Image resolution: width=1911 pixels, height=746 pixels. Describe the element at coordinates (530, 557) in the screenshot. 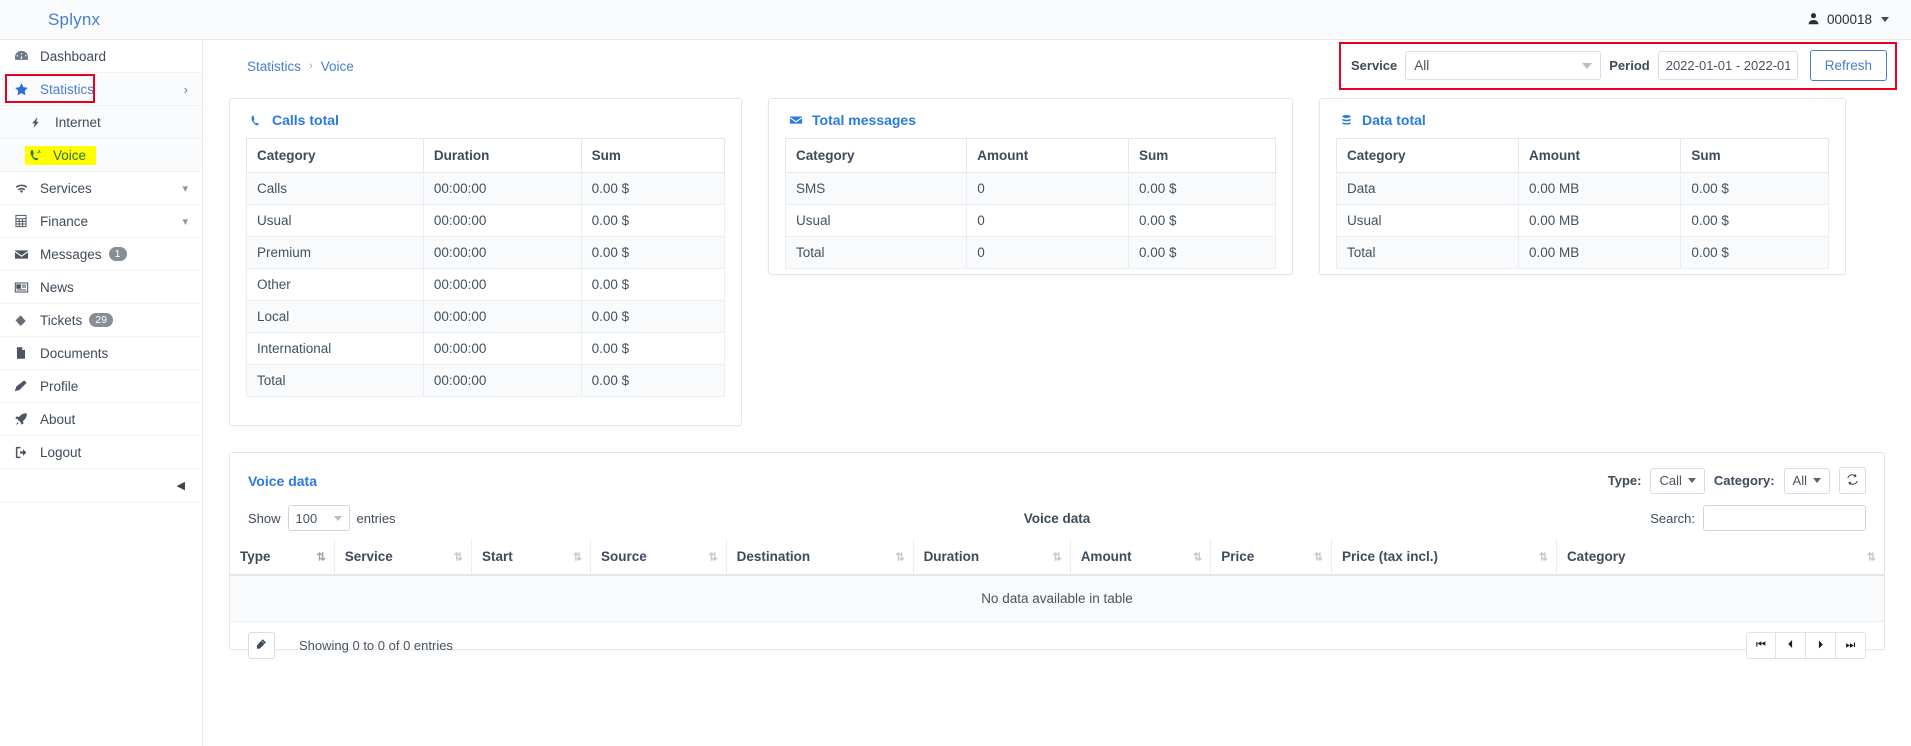

I see `col-start: Start ⇅` at that location.